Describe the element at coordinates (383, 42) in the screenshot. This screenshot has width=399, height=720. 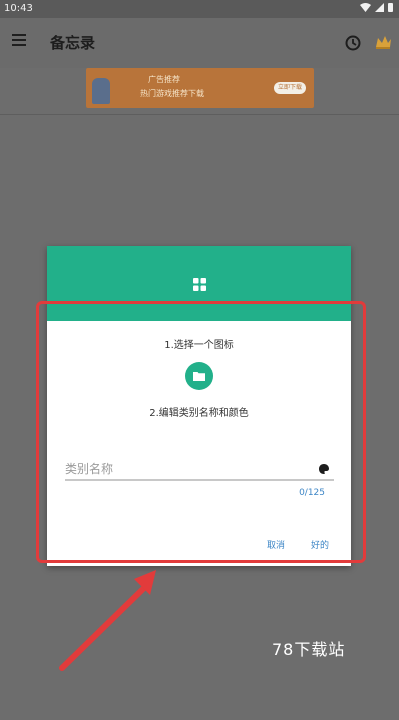
I see `crown-icon` at that location.